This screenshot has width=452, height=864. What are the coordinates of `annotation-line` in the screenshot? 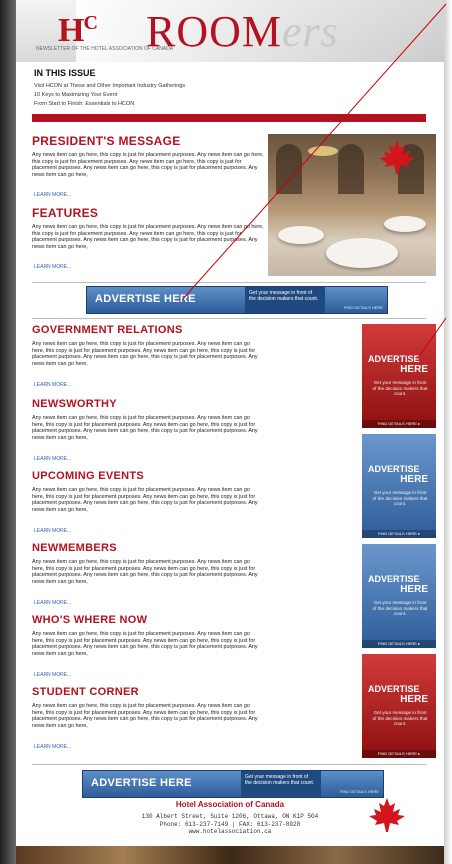 It's located at (432, 338).